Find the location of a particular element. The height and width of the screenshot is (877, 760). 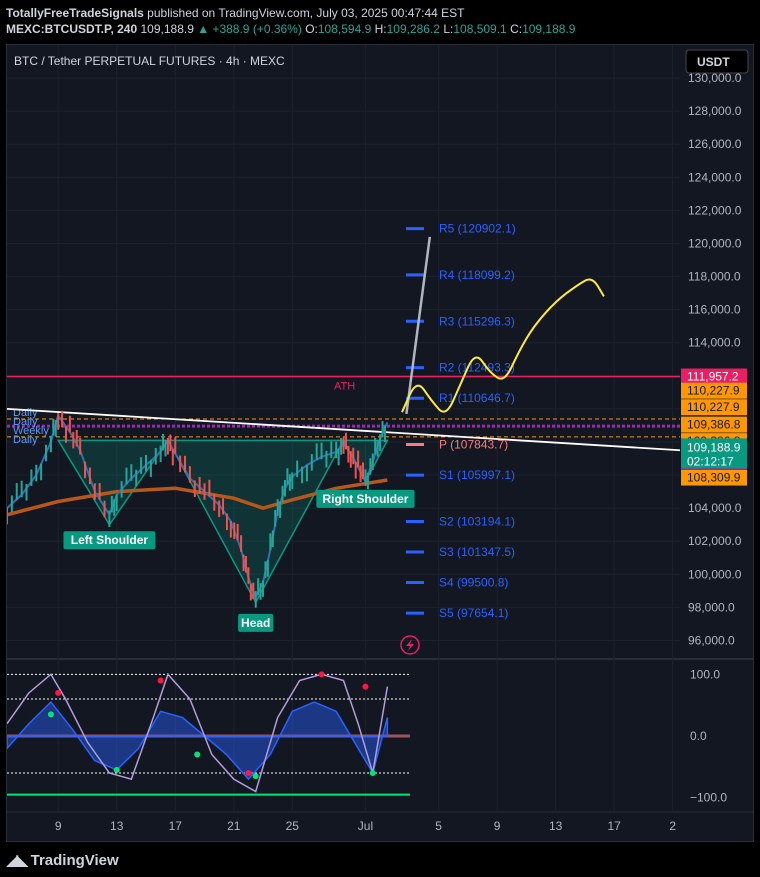

price-badge-label: 111,957.2 is located at coordinates (713, 377).